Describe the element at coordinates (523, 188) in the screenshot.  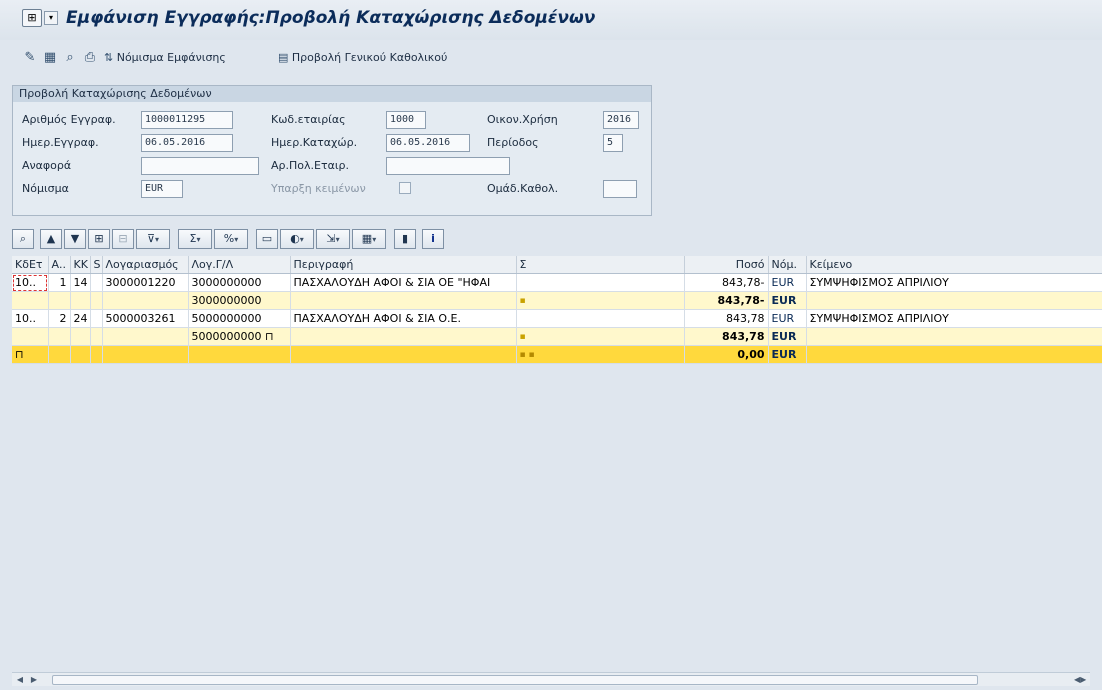
I see `ledger-group-label: Ομάδ.Καθολ.` at that location.